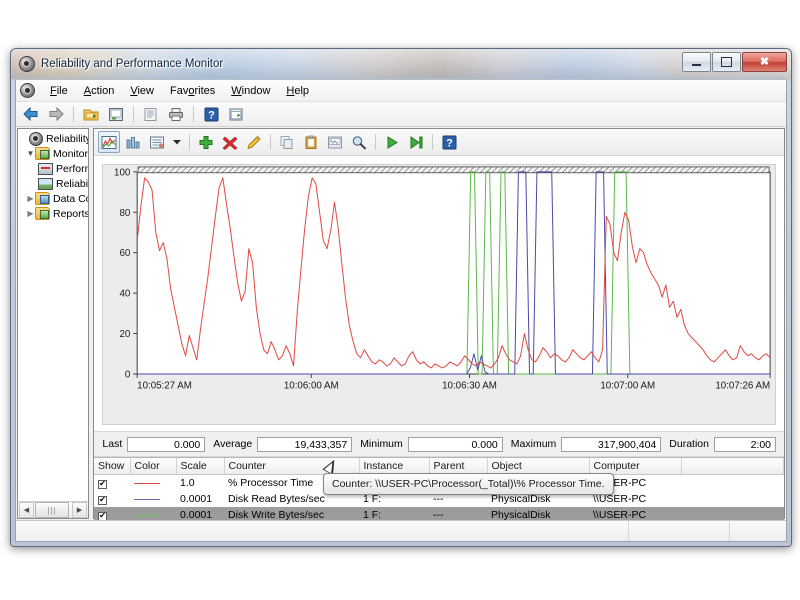 Image resolution: width=800 pixels, height=600 pixels. I want to click on maximize-icon, so click(726, 62).